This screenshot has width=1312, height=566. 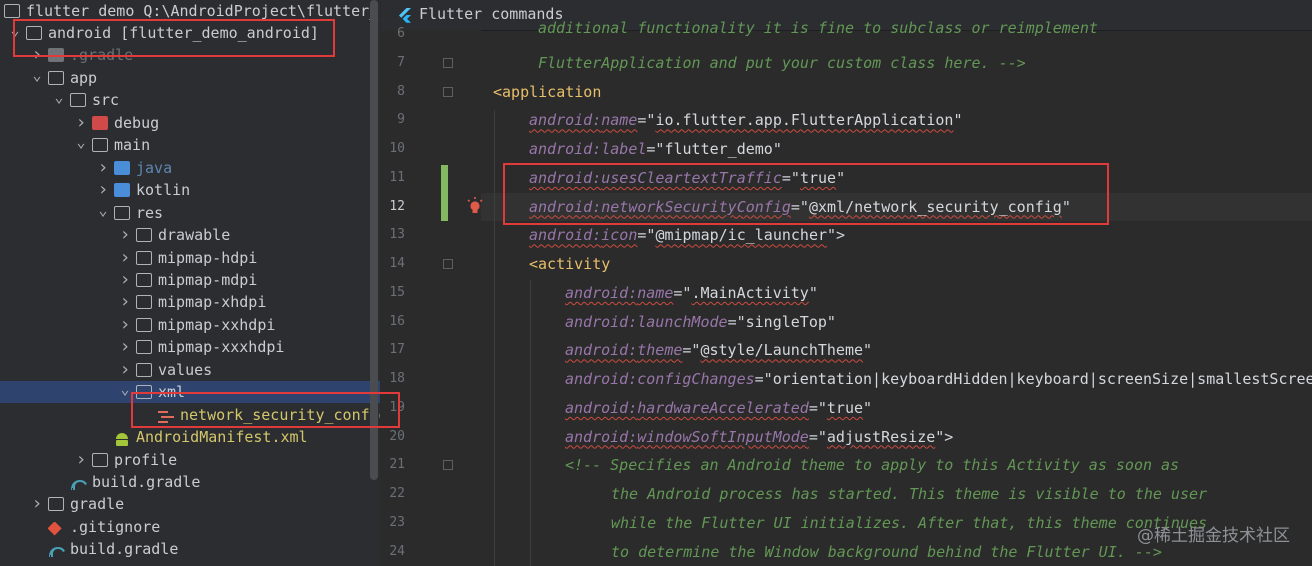 I want to click on tree-item: › mipmap-mdpi, so click(x=190, y=280).